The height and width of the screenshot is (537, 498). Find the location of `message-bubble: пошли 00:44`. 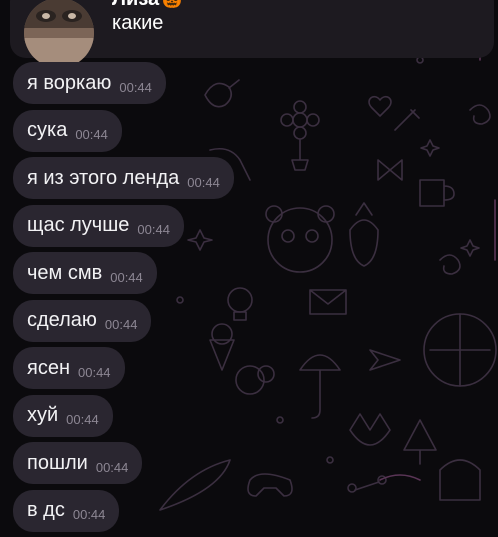

message-bubble: пошли 00:44 is located at coordinates (78, 463).